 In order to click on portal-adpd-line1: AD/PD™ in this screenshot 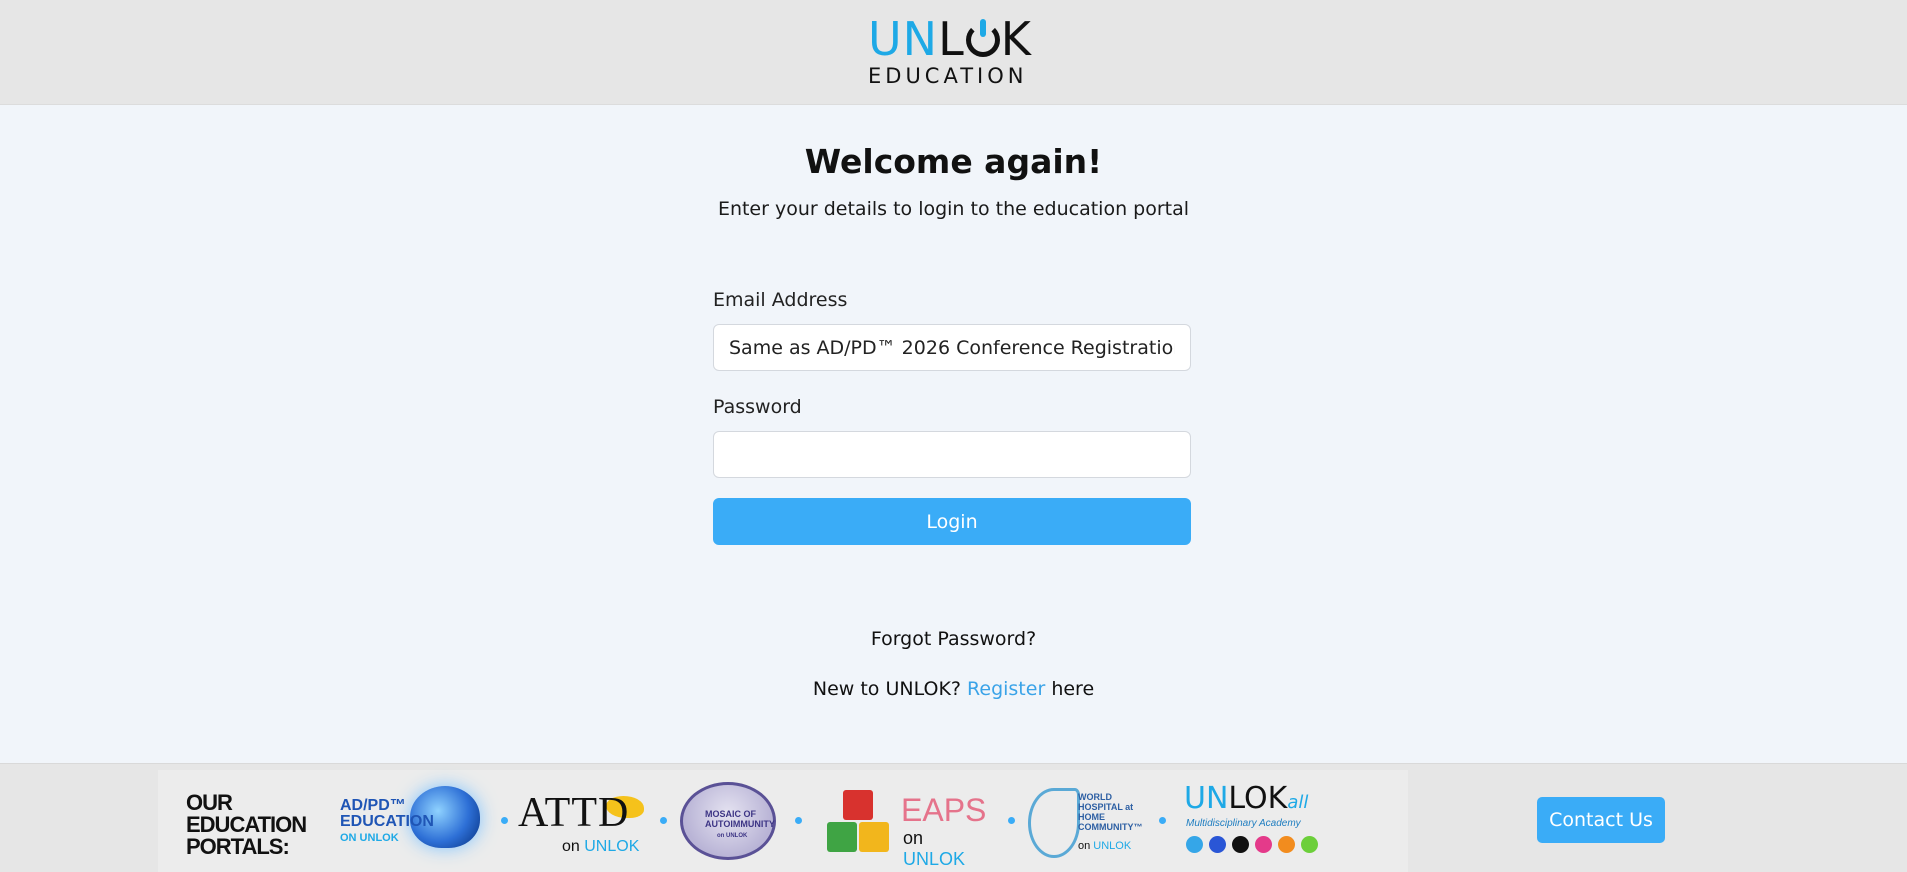, I will do `click(373, 805)`.